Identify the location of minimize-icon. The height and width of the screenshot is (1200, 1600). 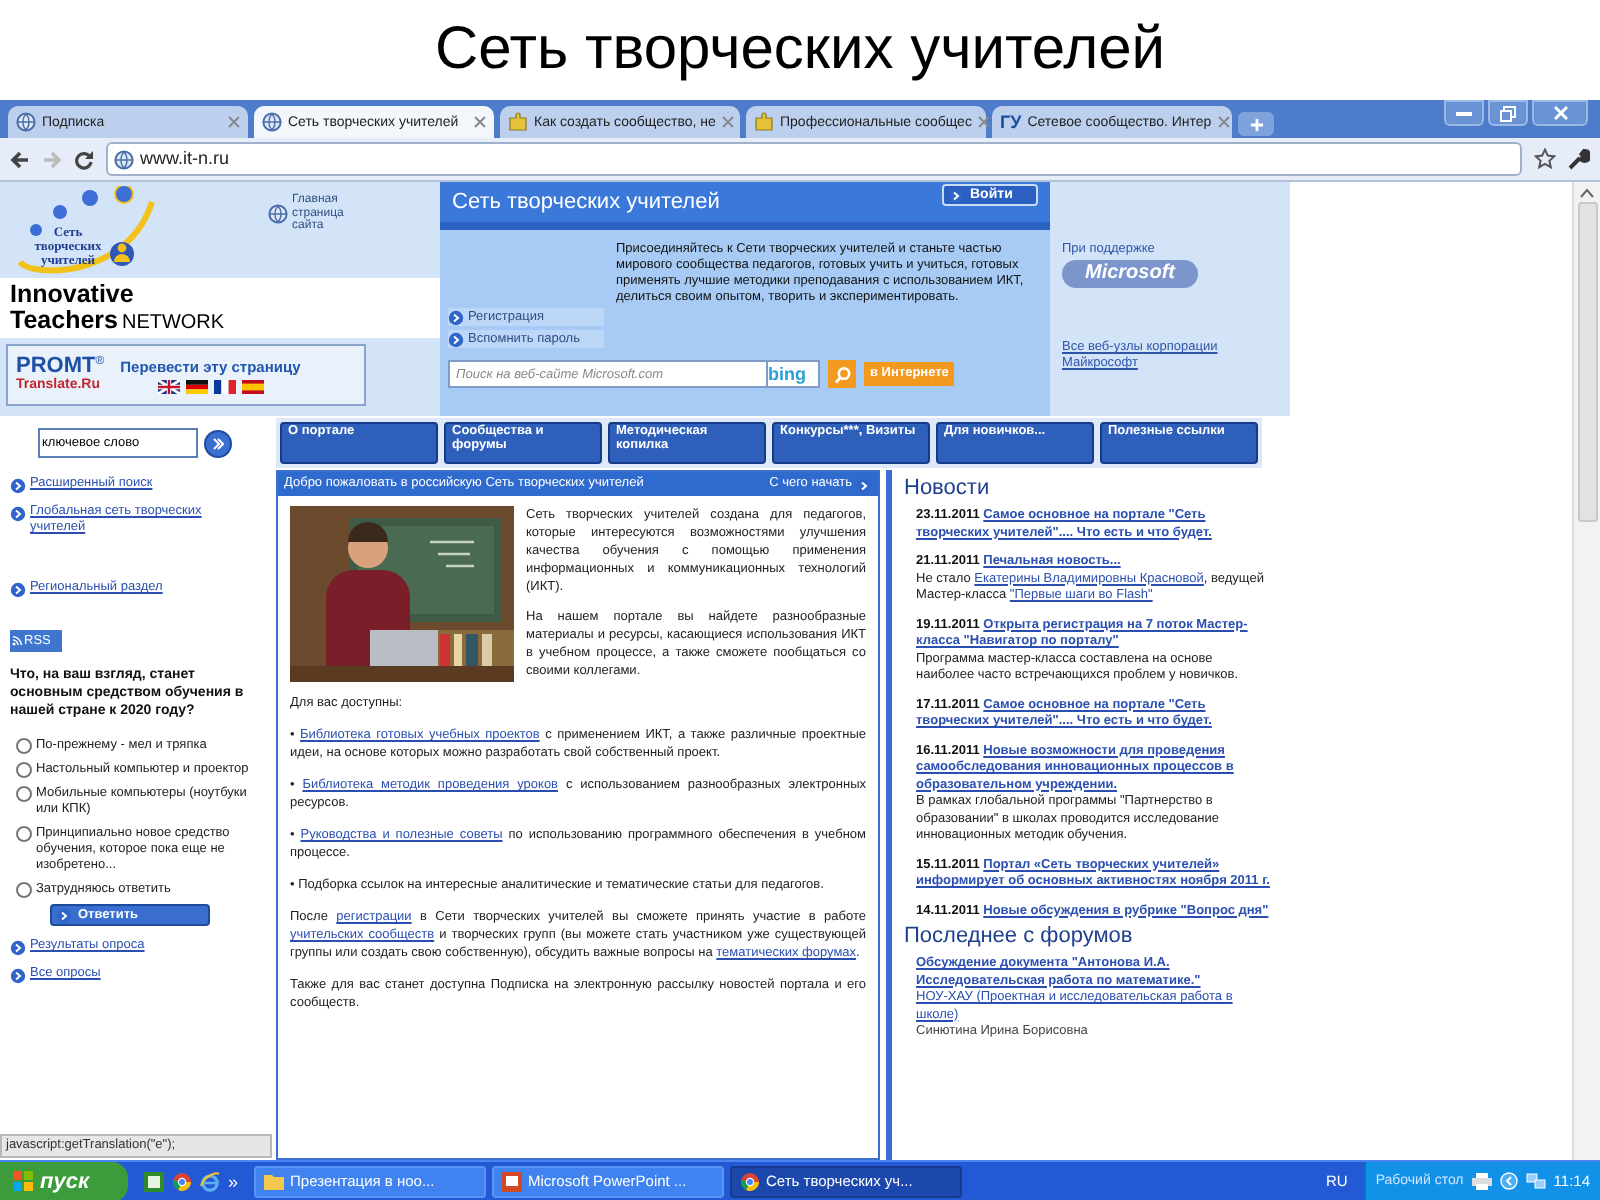
(1464, 113).